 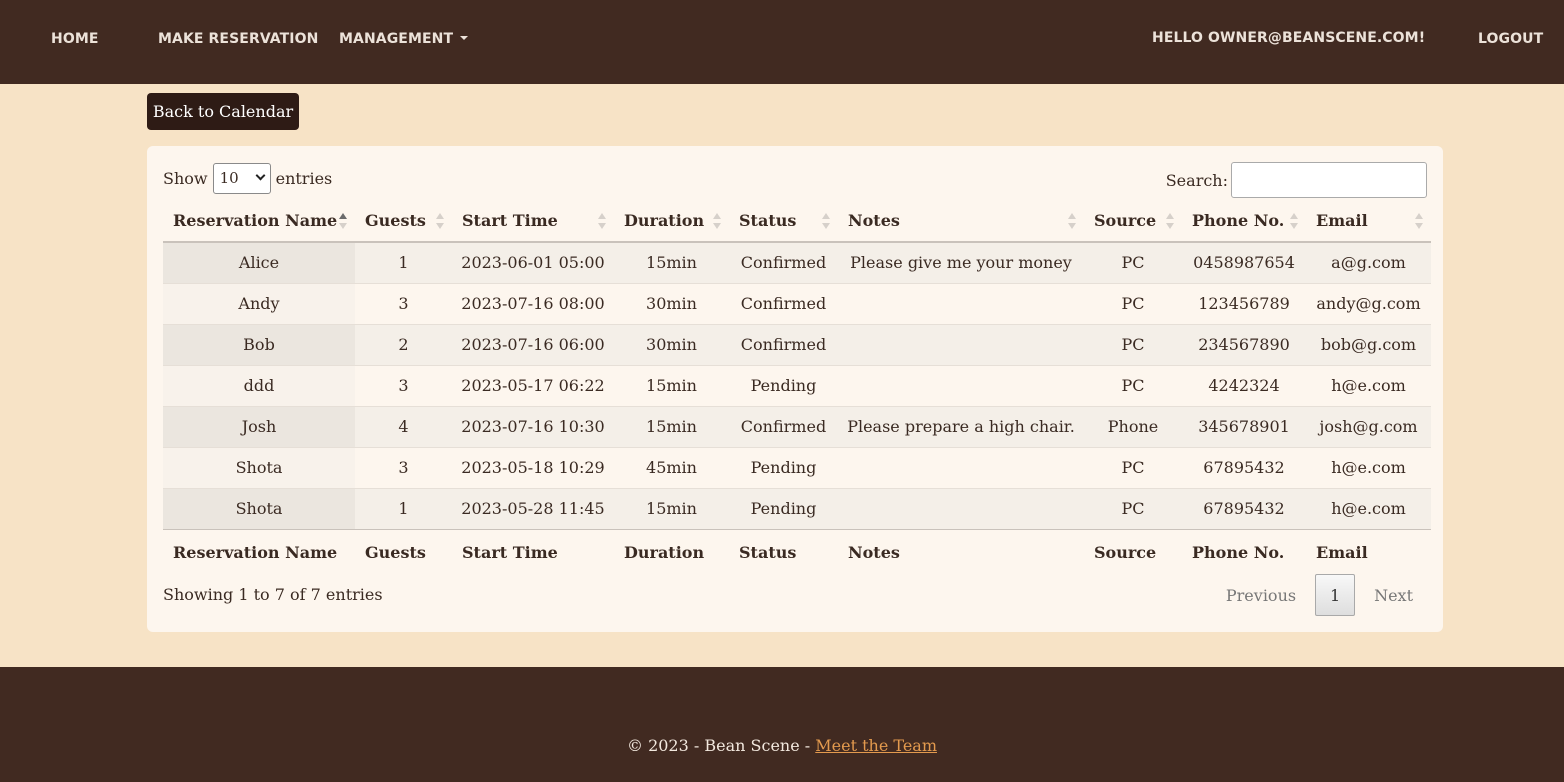 What do you see at coordinates (876, 745) in the screenshot?
I see `meet-the-team-link: Meet the Team` at bounding box center [876, 745].